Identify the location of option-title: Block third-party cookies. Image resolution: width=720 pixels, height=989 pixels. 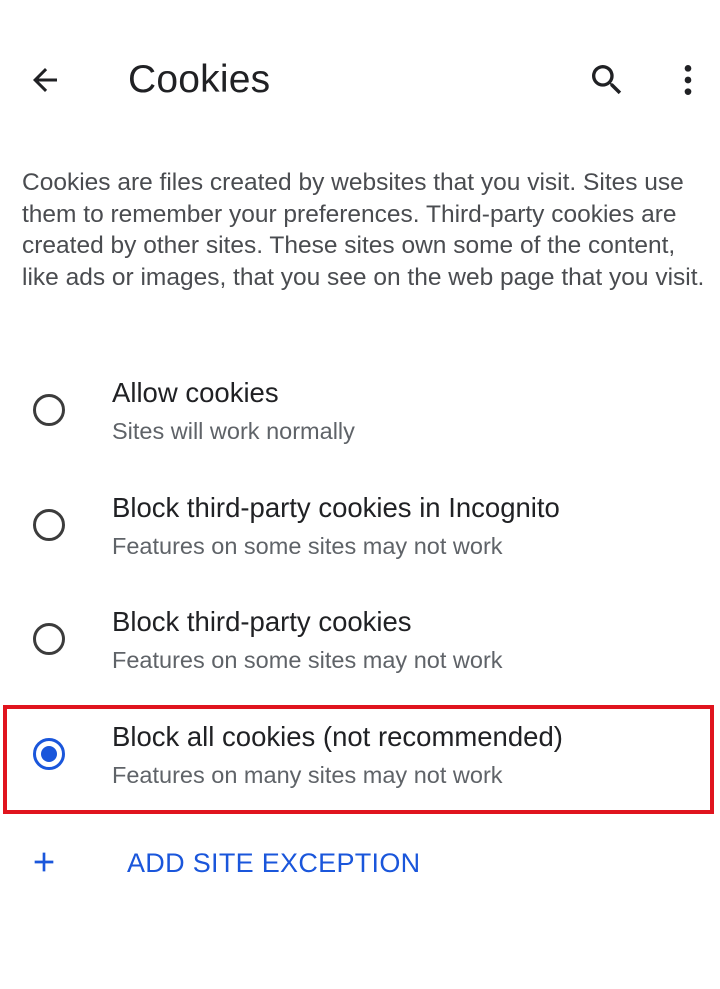
(262, 621).